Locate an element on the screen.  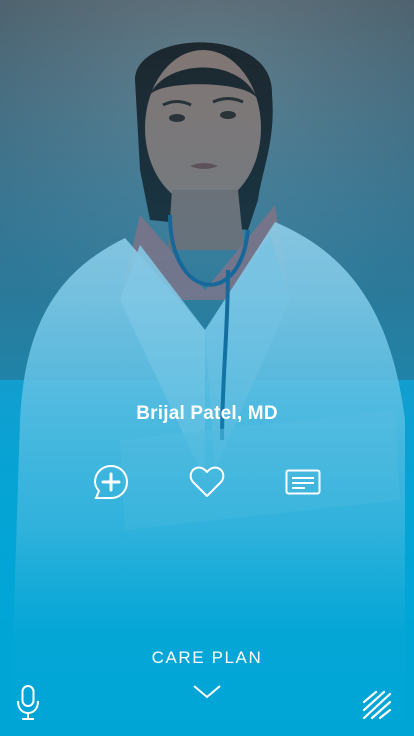
add-message-button is located at coordinates (111, 482).